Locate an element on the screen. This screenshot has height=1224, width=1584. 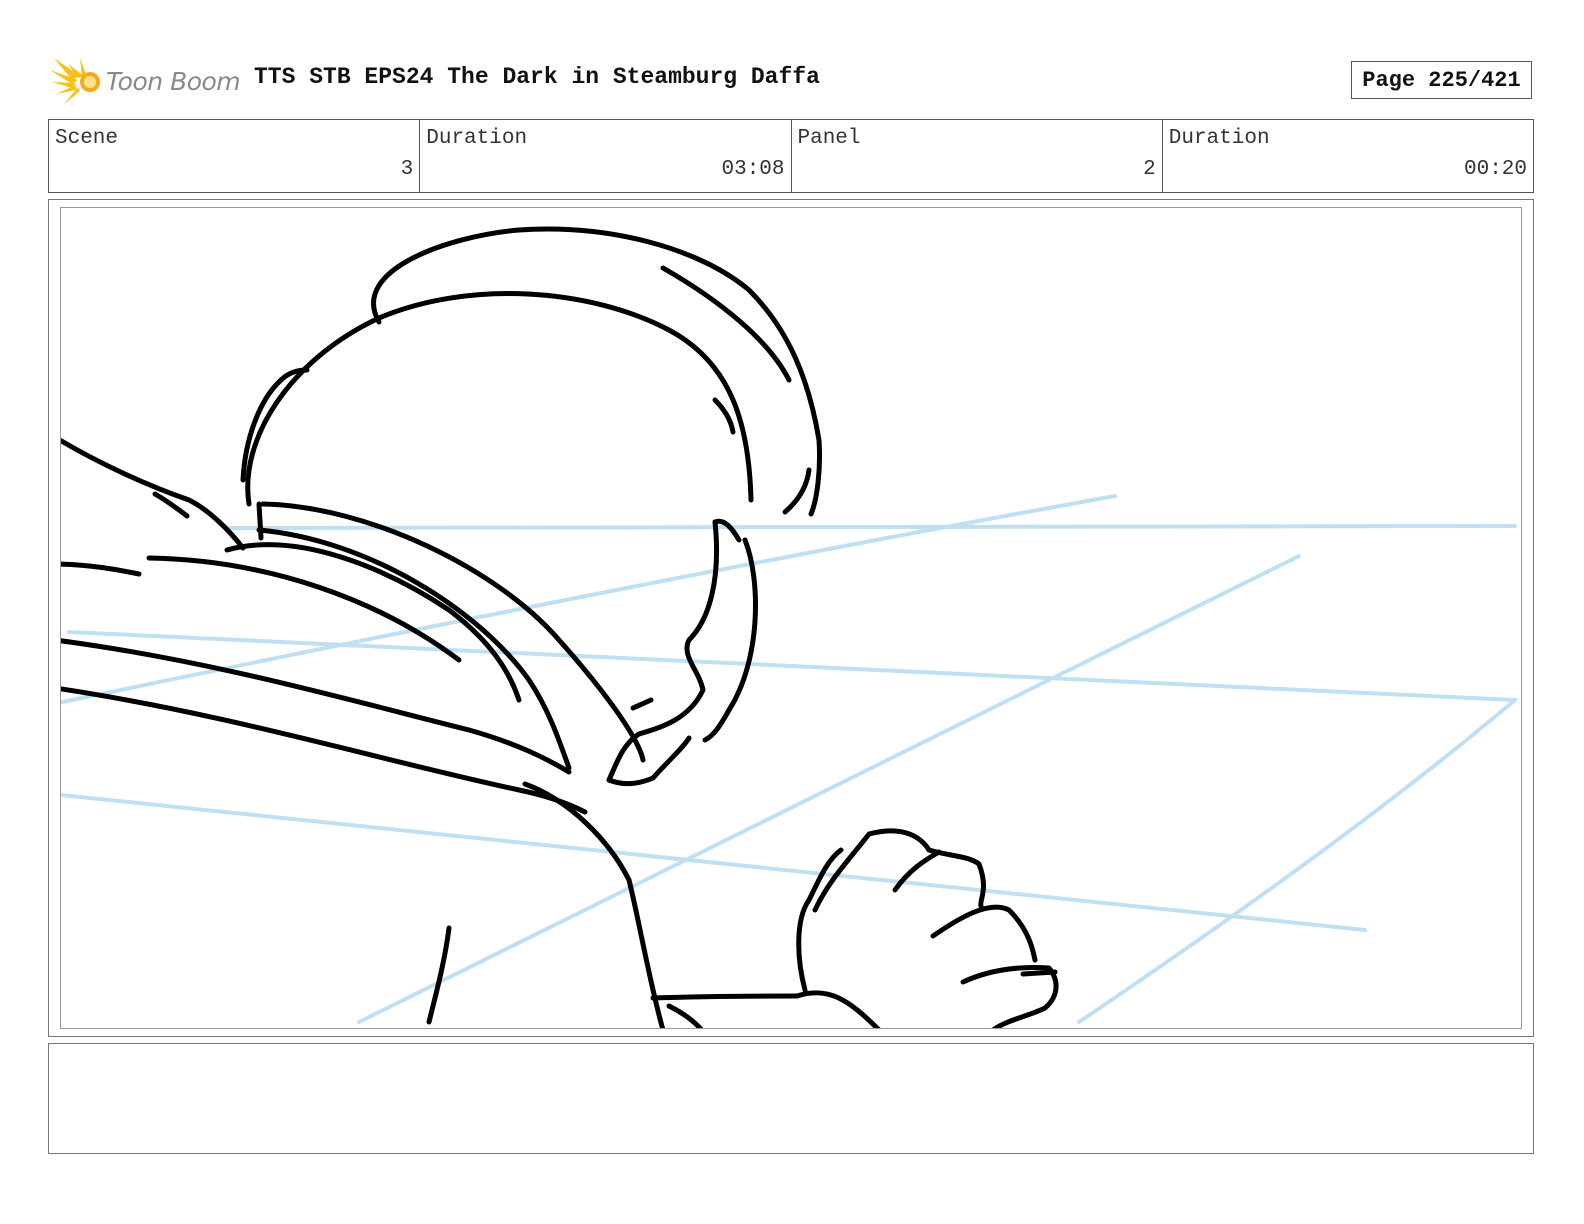
panel-value: 2 is located at coordinates (1149, 169).